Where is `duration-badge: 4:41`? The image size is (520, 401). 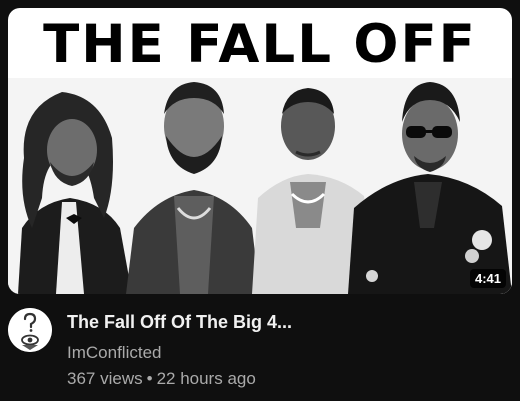 duration-badge: 4:41 is located at coordinates (487, 278).